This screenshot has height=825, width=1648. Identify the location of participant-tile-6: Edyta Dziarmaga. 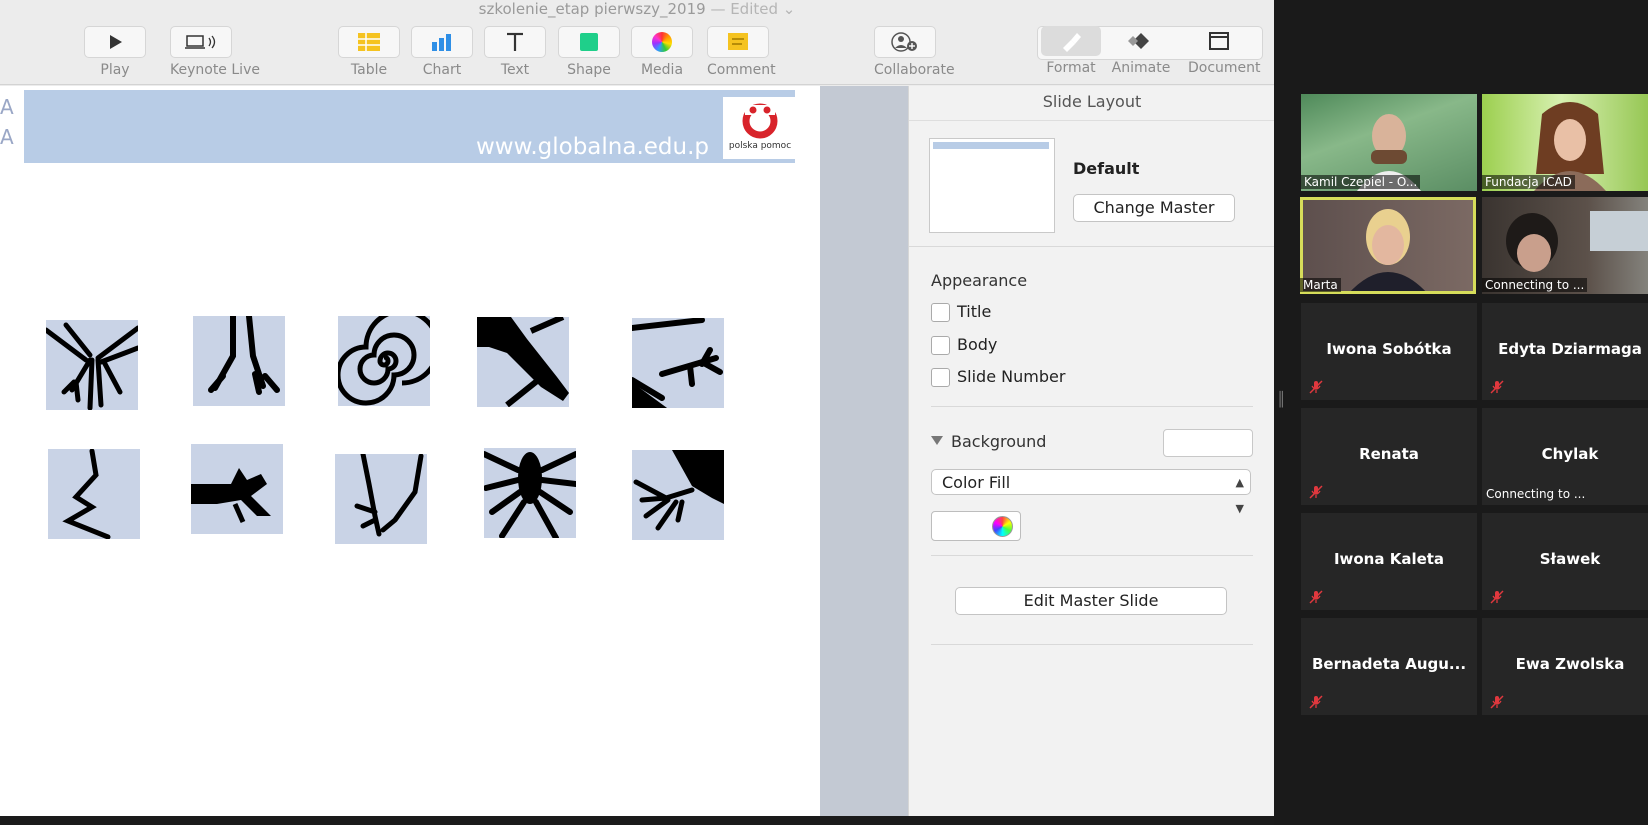
(1565, 351).